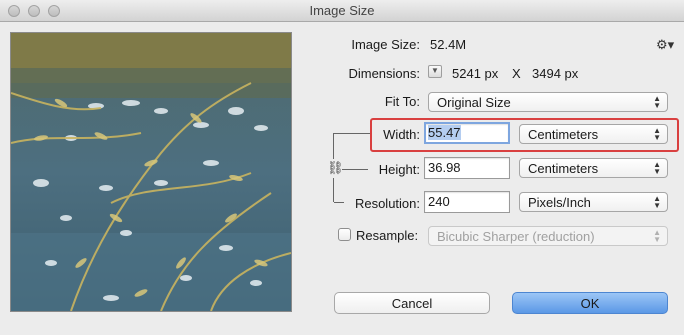  What do you see at coordinates (467, 133) in the screenshot?
I see `width-input: 55.47` at bounding box center [467, 133].